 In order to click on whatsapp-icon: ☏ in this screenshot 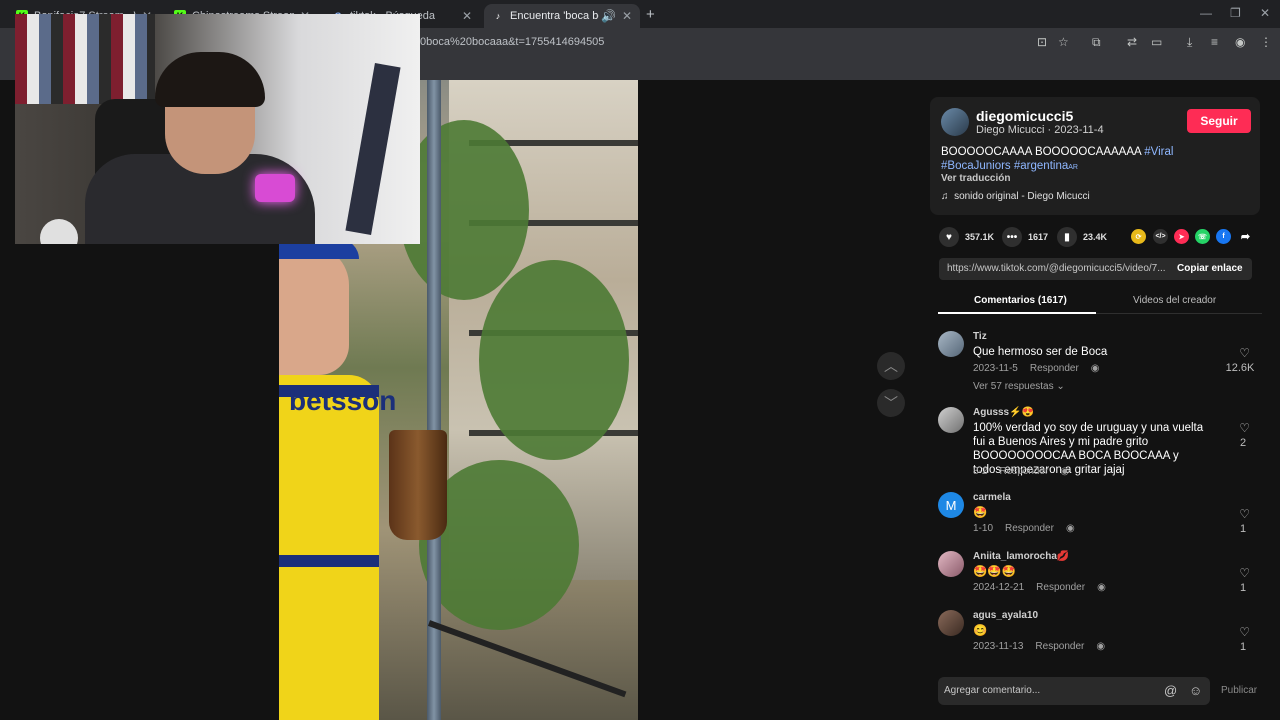, I will do `click(1202, 236)`.